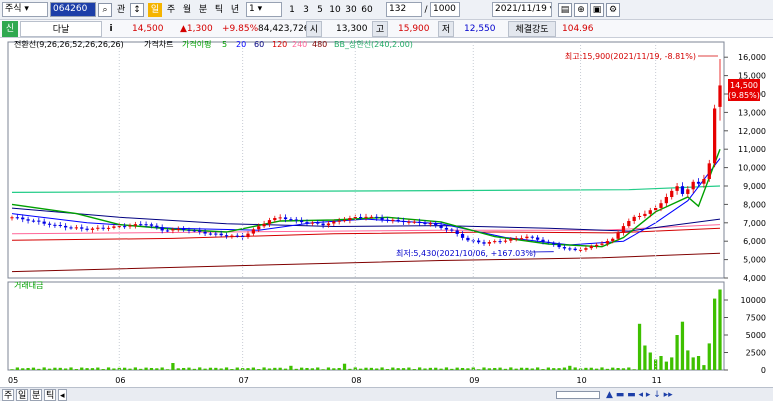 Image resolution: width=773 pixels, height=401 pixels. Describe the element at coordinates (155, 10) in the screenshot. I see `period-daily-button: 일` at that location.